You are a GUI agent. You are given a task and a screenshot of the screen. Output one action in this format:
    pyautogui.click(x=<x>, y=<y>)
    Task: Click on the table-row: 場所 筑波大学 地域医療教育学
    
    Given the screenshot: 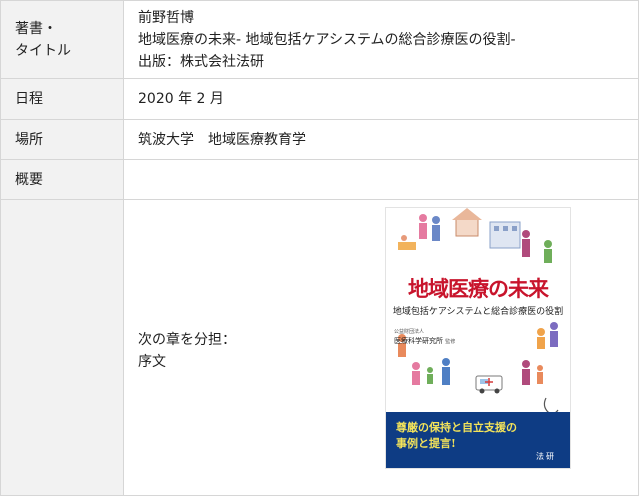 What is the action you would take?
    pyautogui.click(x=319, y=139)
    